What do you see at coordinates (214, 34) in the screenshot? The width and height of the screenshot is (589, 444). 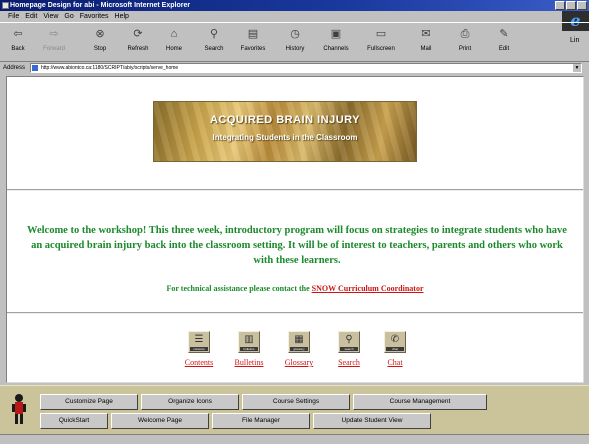 I see `search-icon: ⚲` at bounding box center [214, 34].